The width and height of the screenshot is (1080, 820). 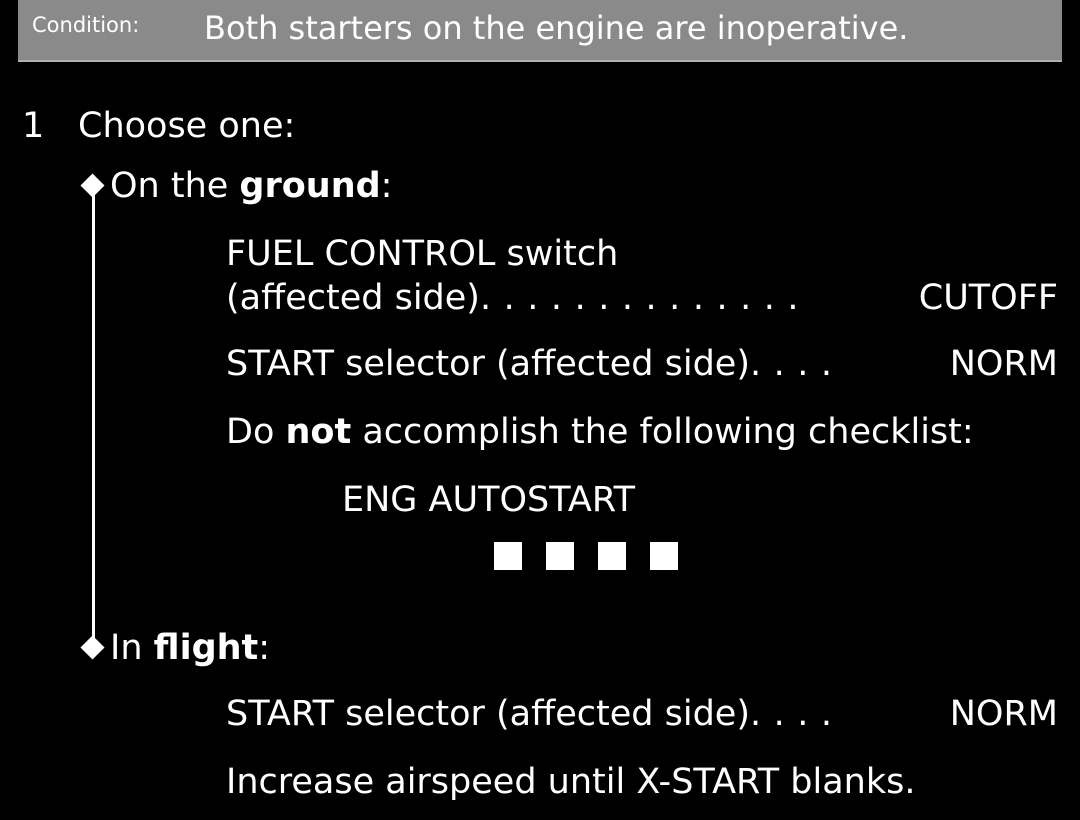 I want to click on do-not-prefix: Do, so click(x=256, y=432).